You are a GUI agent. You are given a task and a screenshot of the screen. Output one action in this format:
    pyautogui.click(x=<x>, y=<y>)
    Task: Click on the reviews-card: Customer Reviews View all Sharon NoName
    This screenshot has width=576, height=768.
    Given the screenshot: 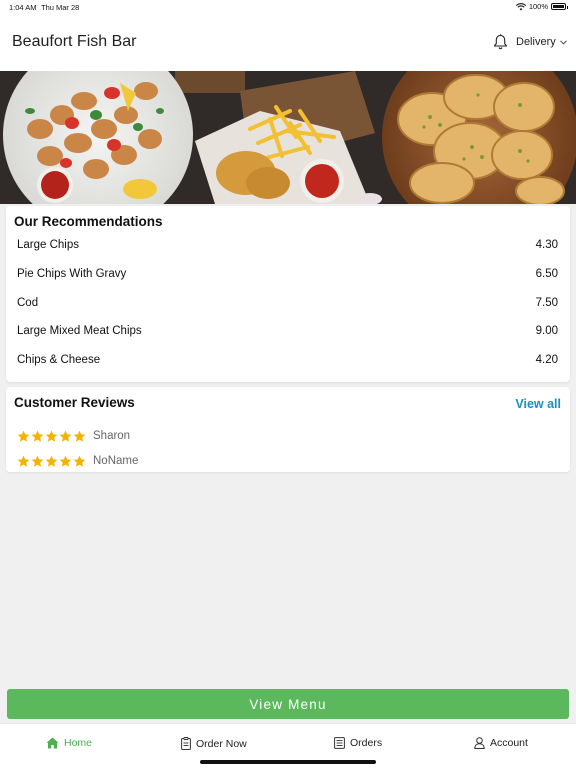 What is the action you would take?
    pyautogui.click(x=288, y=429)
    